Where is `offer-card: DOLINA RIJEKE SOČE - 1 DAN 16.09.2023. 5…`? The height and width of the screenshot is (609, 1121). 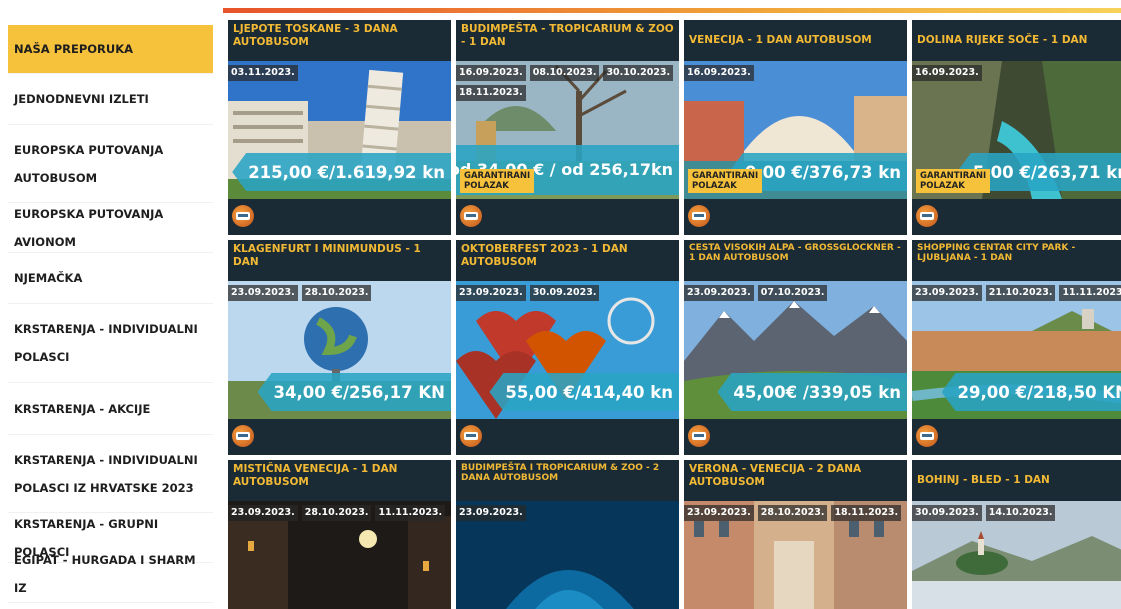 offer-card: DOLINA RIJEKE SOČE - 1 DAN 16.09.2023. 5… is located at coordinates (1016, 127).